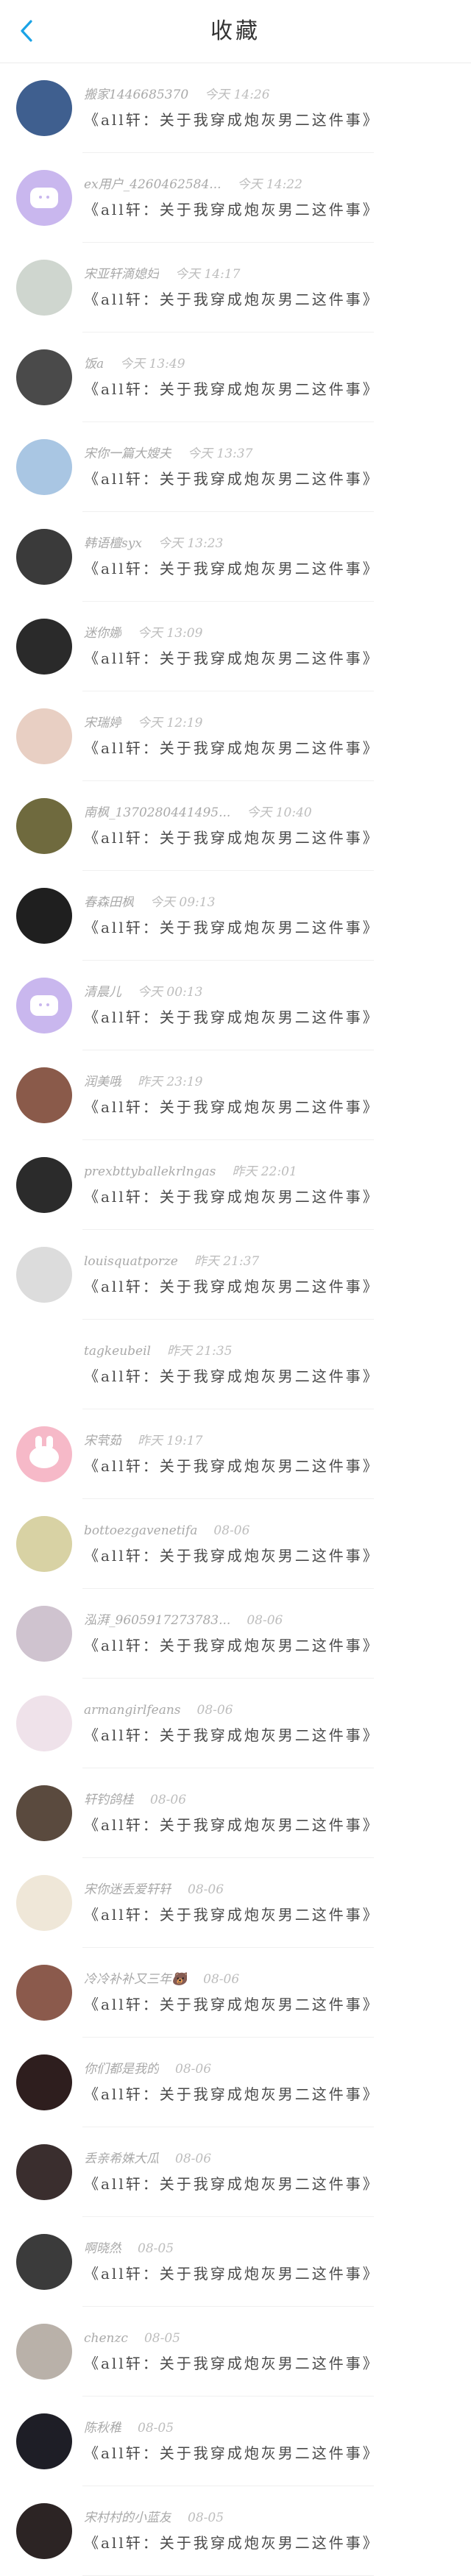 This screenshot has width=471, height=2576. Describe the element at coordinates (102, 992) in the screenshot. I see `user-name: 清晨儿` at that location.